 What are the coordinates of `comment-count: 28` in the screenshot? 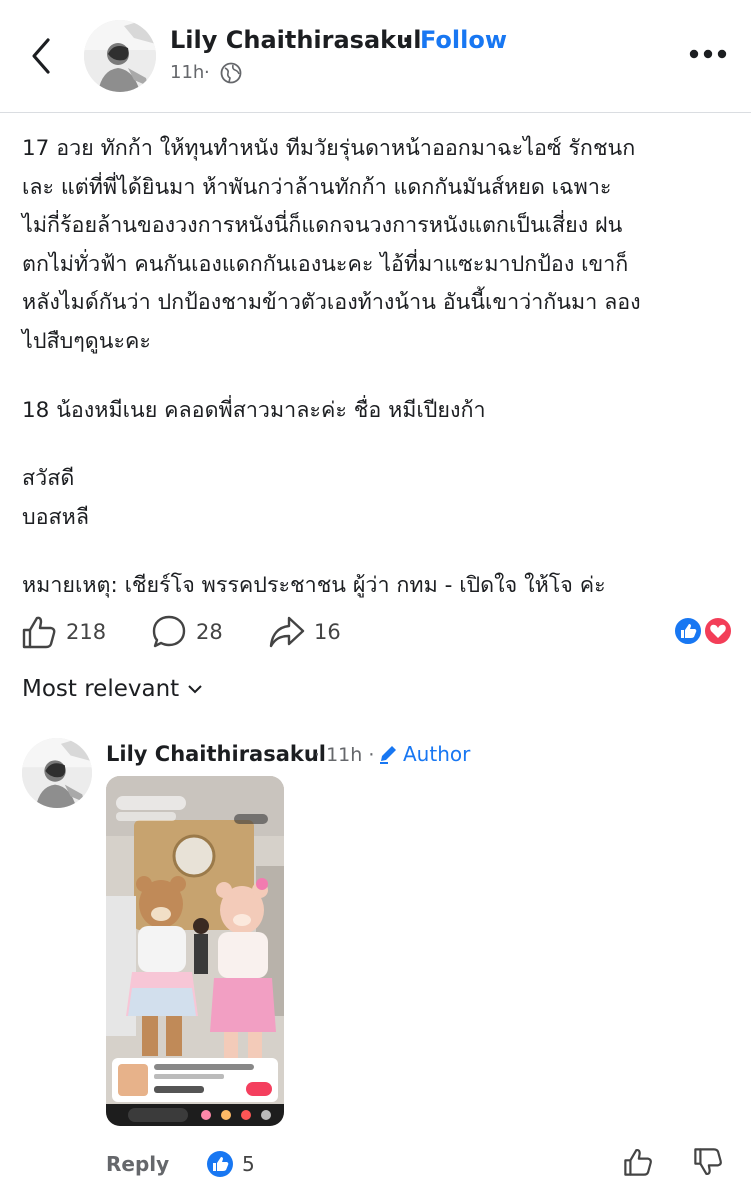 It's located at (209, 632).